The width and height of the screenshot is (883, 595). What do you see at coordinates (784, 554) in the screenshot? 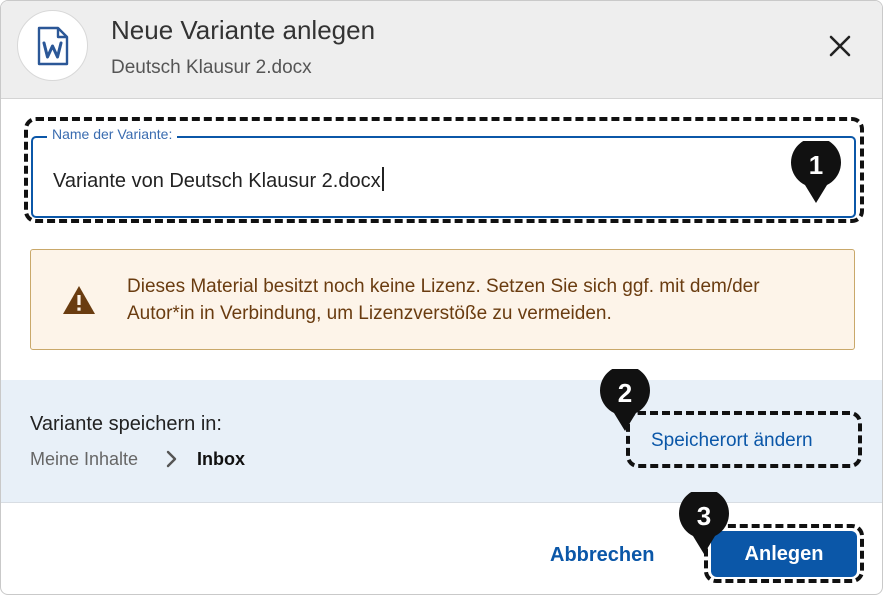
I see `create-button: Anlegen` at bounding box center [784, 554].